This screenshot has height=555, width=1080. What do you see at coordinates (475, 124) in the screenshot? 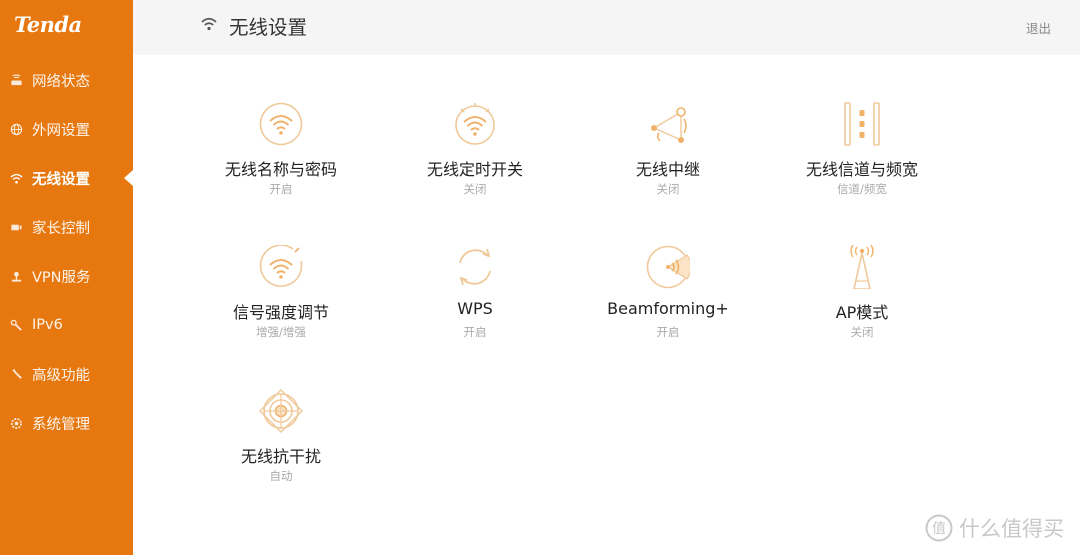
I see `wifi-timer-icon` at bounding box center [475, 124].